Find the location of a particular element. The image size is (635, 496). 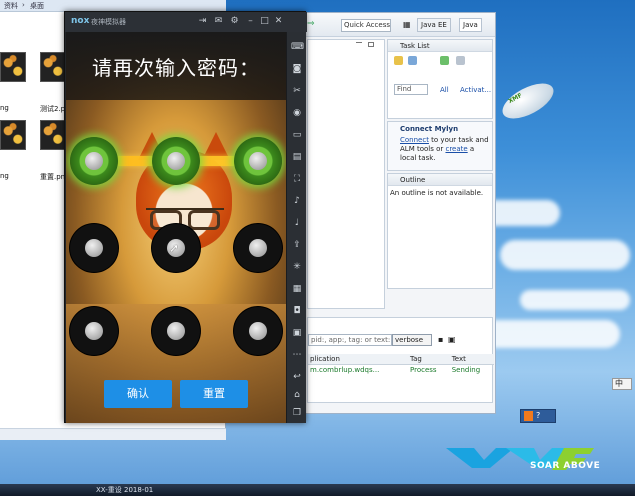

column-header: Text is located at coordinates (472, 359).